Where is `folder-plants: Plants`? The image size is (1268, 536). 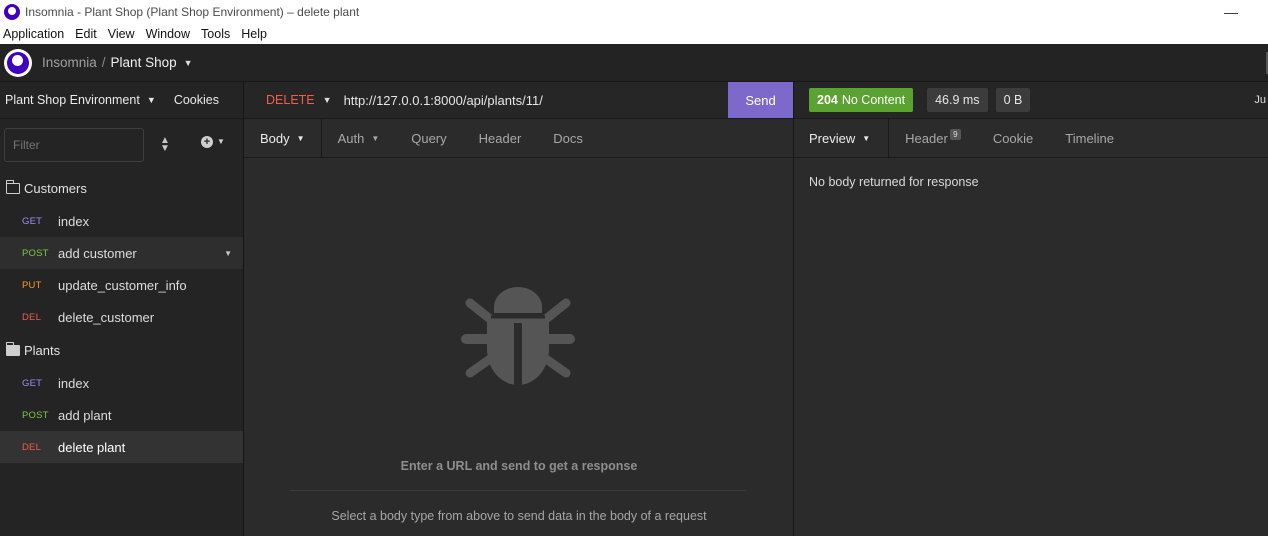 folder-plants: Plants is located at coordinates (121, 350).